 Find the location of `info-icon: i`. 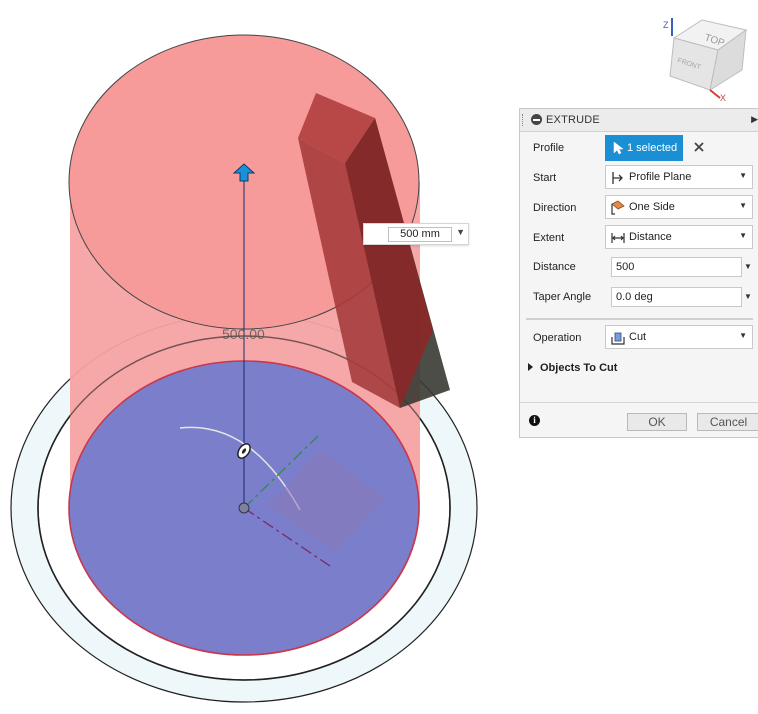

info-icon: i is located at coordinates (534, 420).